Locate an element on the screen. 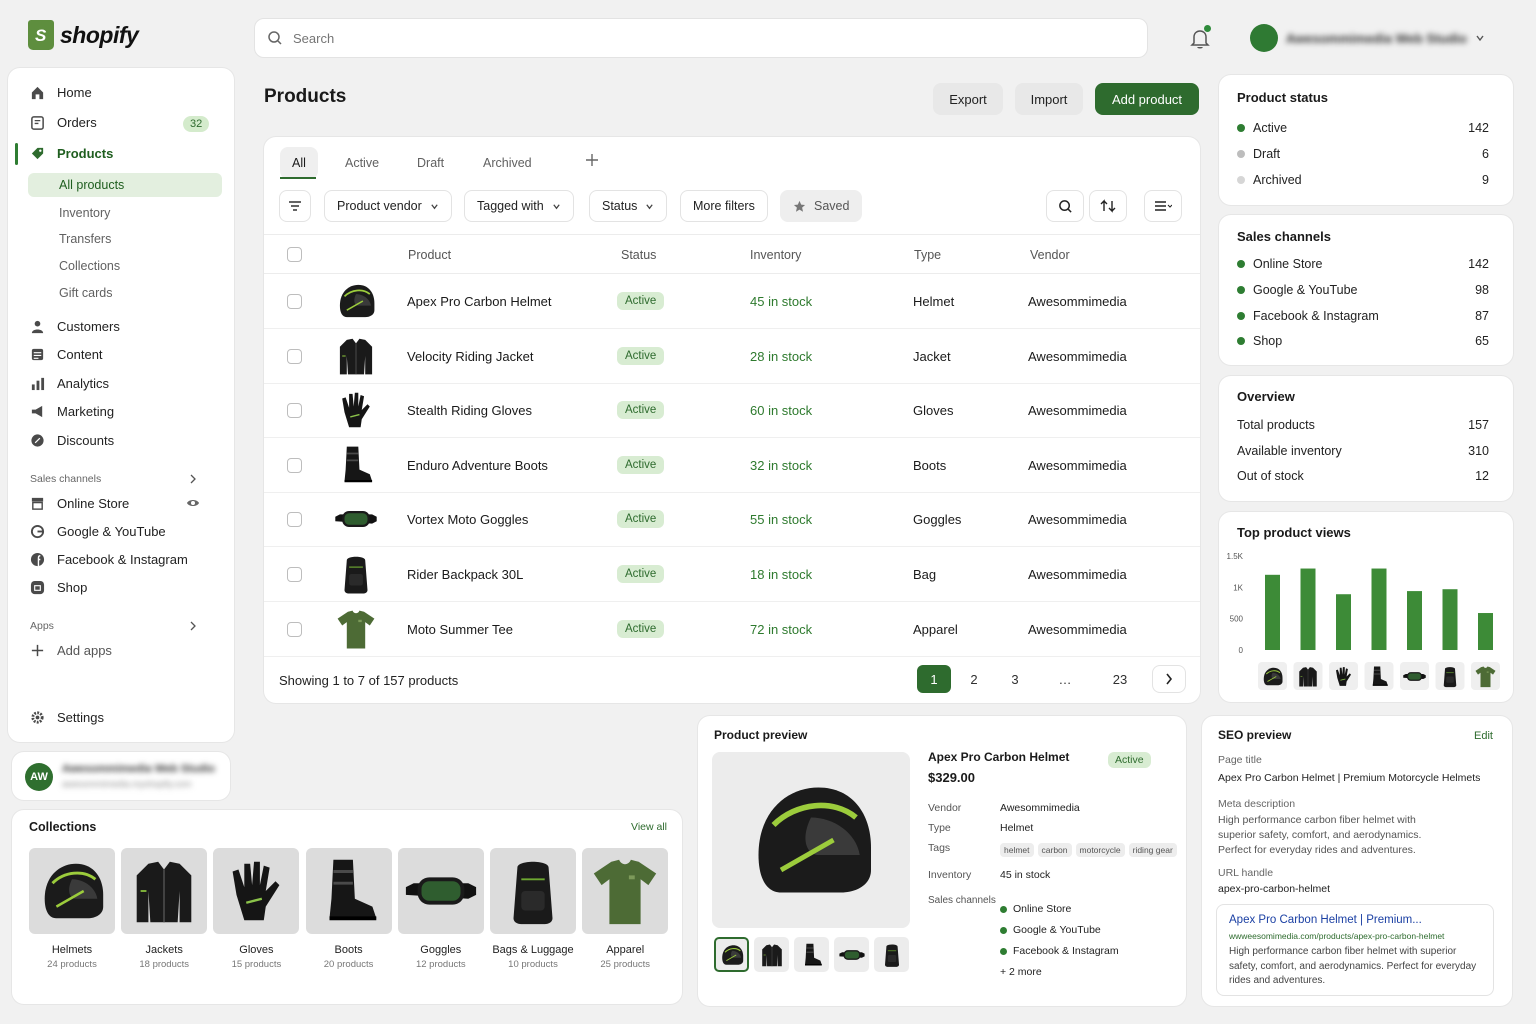  saved-filters-button: Saved is located at coordinates (821, 206).